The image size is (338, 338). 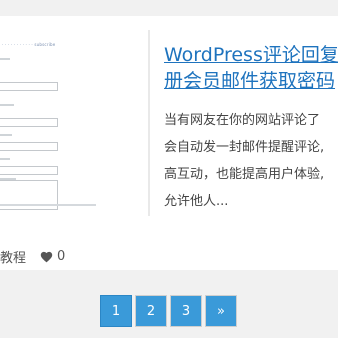 I want to click on like-count: 0, so click(x=61, y=256).